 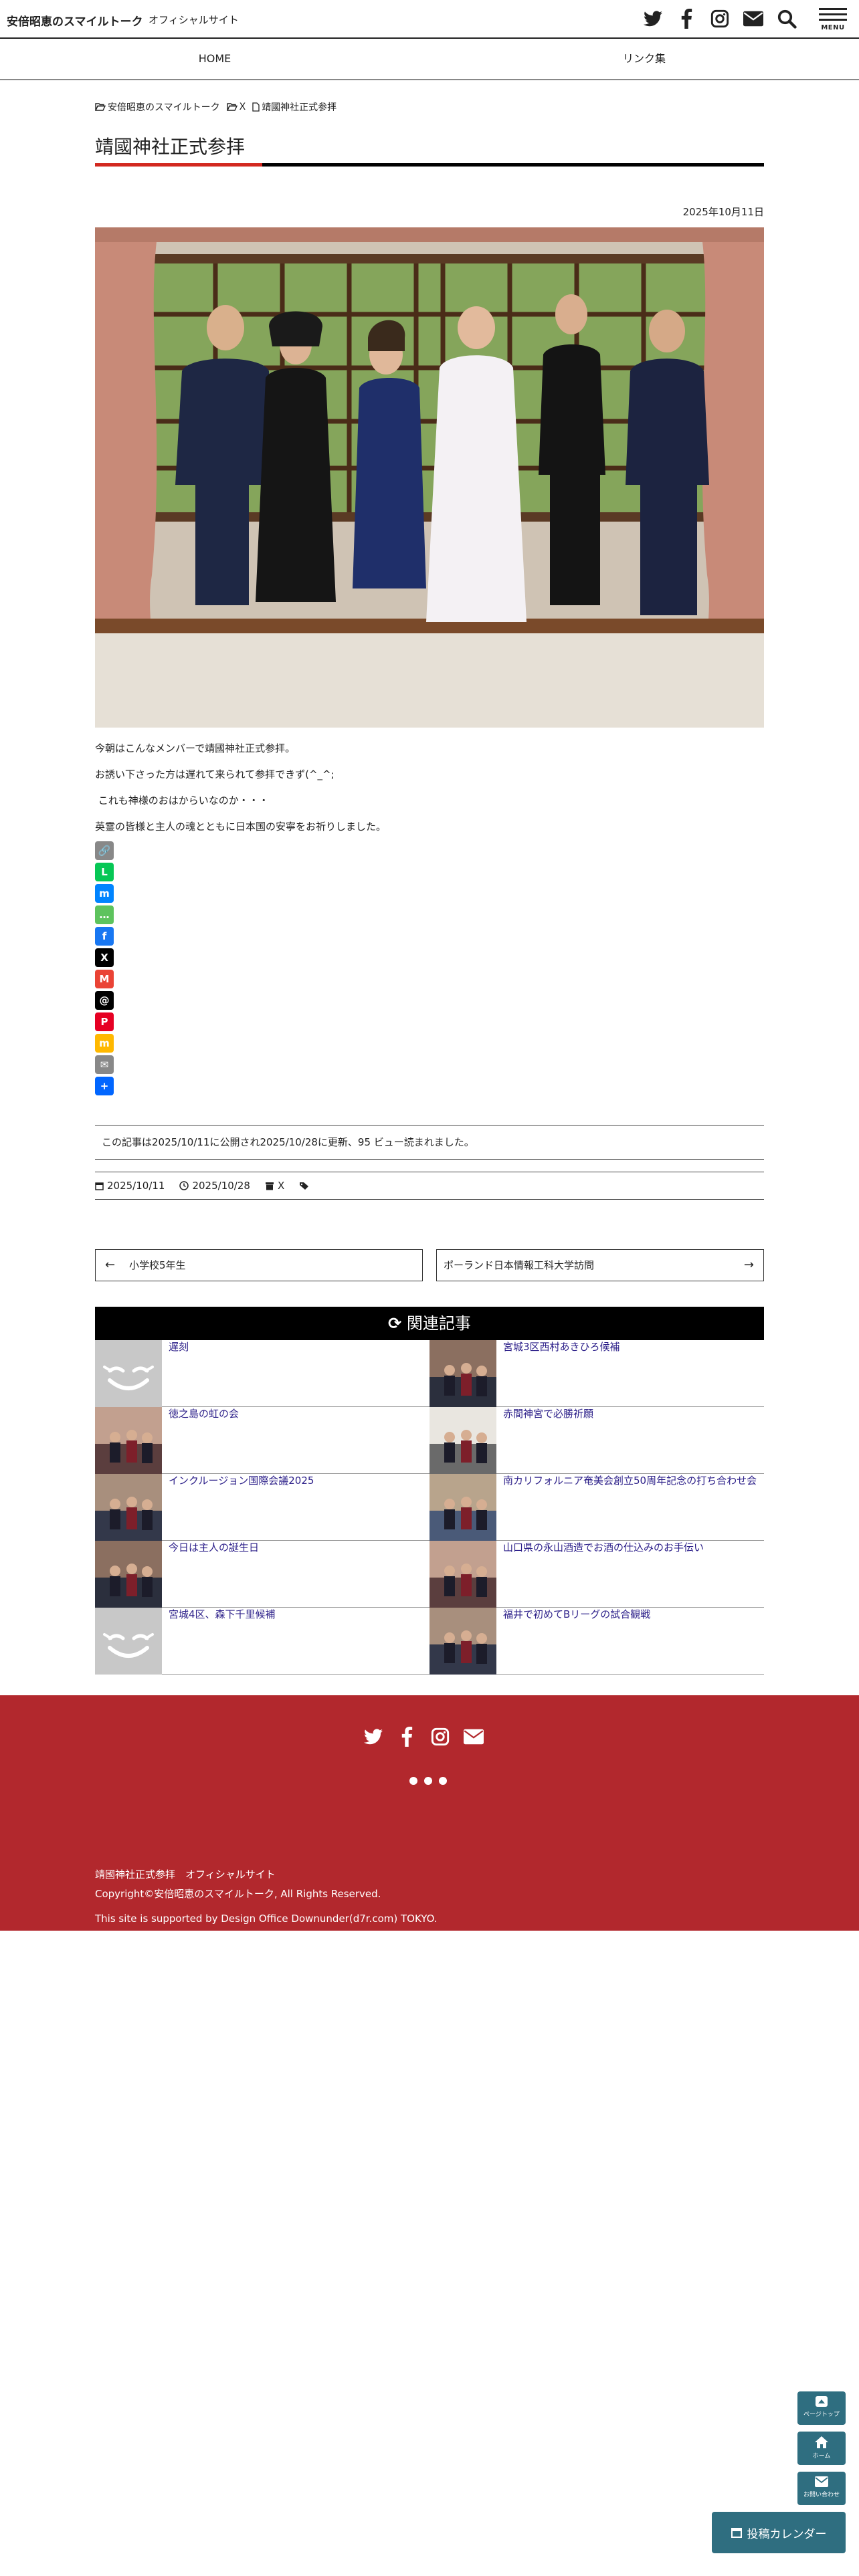 I want to click on facebook-share-icon: f, so click(x=105, y=937).